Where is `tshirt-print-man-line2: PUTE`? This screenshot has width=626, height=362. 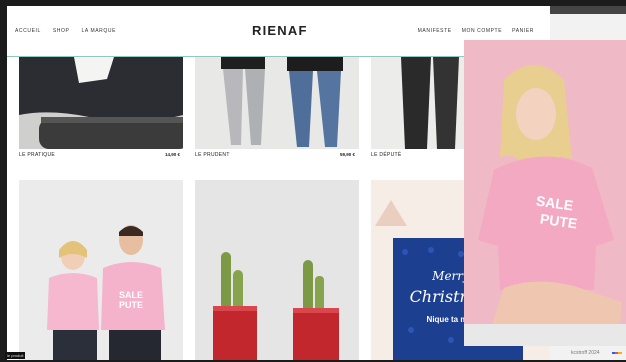 tshirt-print-man-line2: PUTE is located at coordinates (131, 305).